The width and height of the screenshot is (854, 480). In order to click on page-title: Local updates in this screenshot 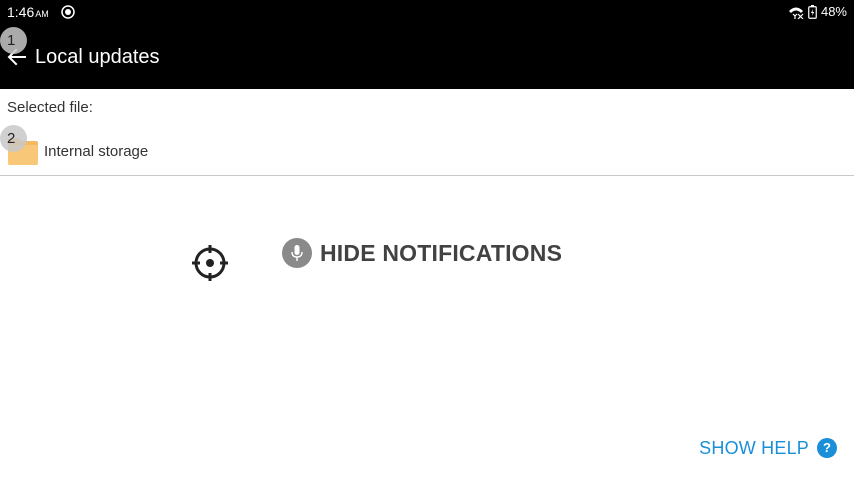, I will do `click(97, 57)`.